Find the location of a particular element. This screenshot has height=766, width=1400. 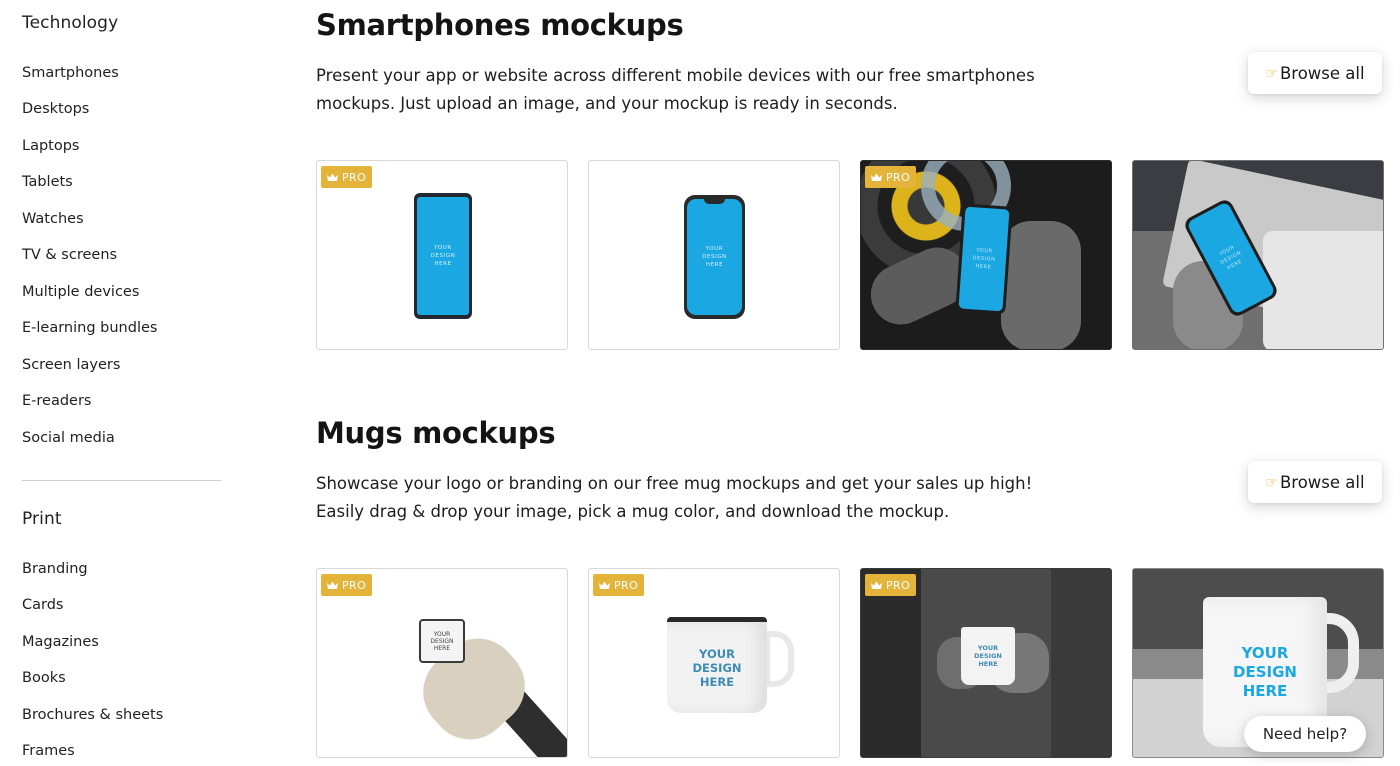

mug-handle is located at coordinates (779, 659).